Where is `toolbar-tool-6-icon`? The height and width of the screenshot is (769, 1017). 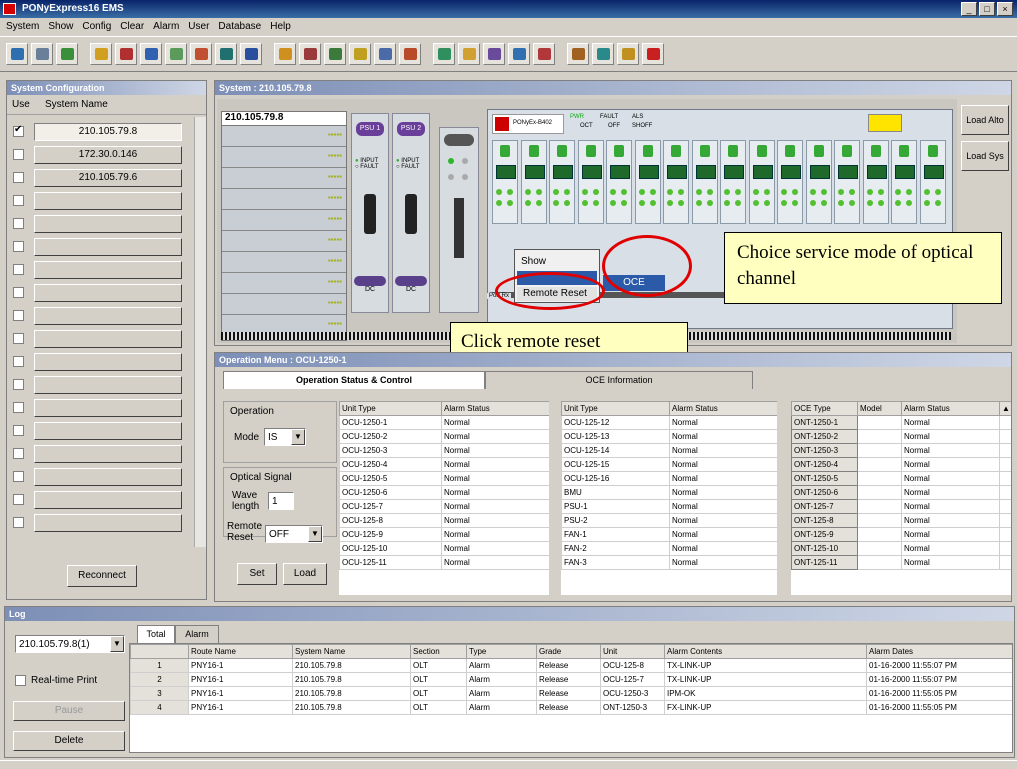
toolbar-tool-6-icon is located at coordinates (151, 54).